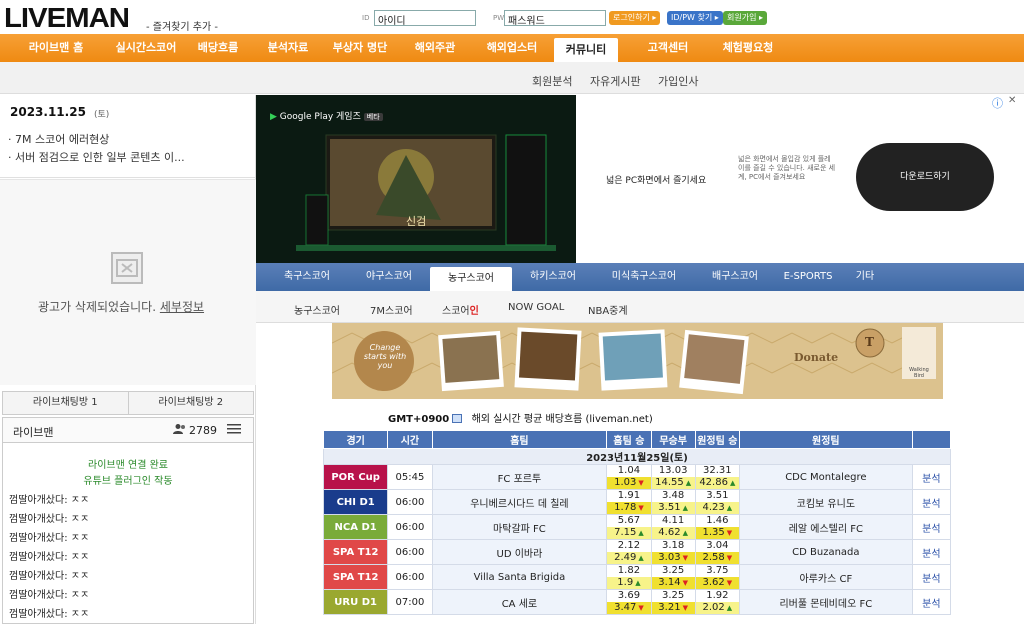 The image size is (1024, 624). Describe the element at coordinates (695, 18) in the screenshot. I see `find-idpw-button: ID/PW 찾기 ▸` at that location.